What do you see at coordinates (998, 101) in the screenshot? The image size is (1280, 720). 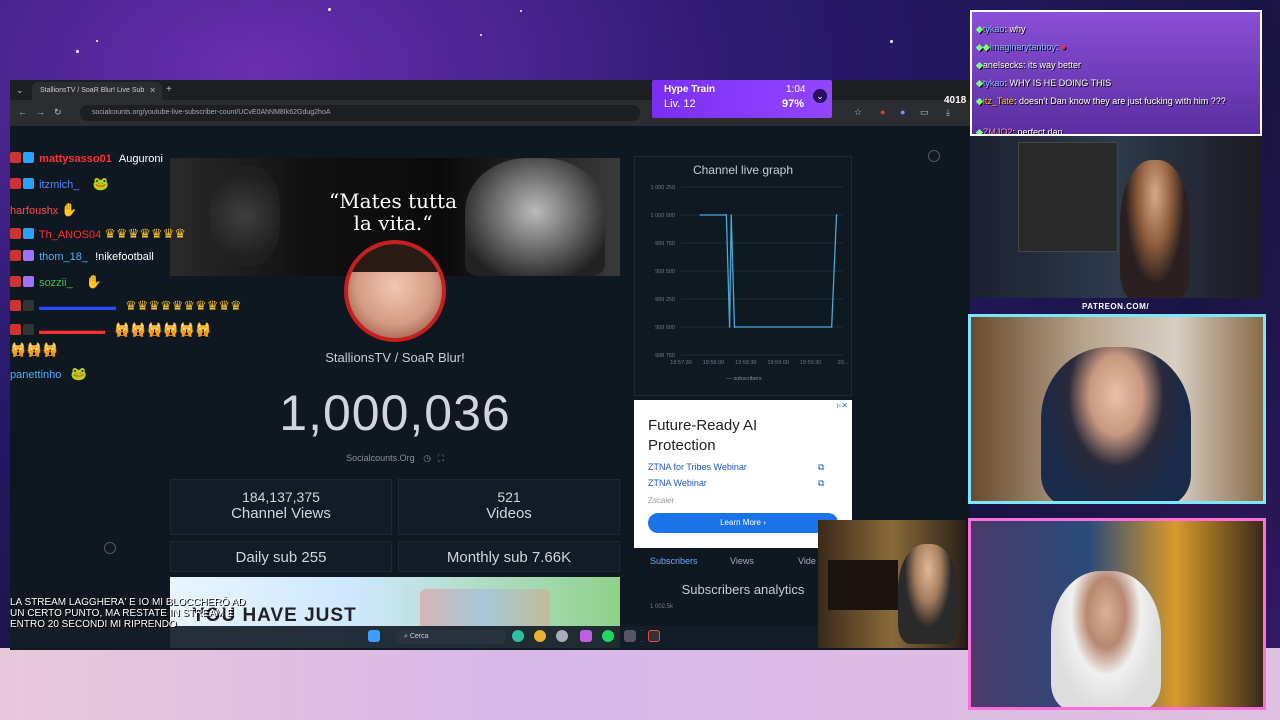 I see `chat-username: itz_Tate` at bounding box center [998, 101].